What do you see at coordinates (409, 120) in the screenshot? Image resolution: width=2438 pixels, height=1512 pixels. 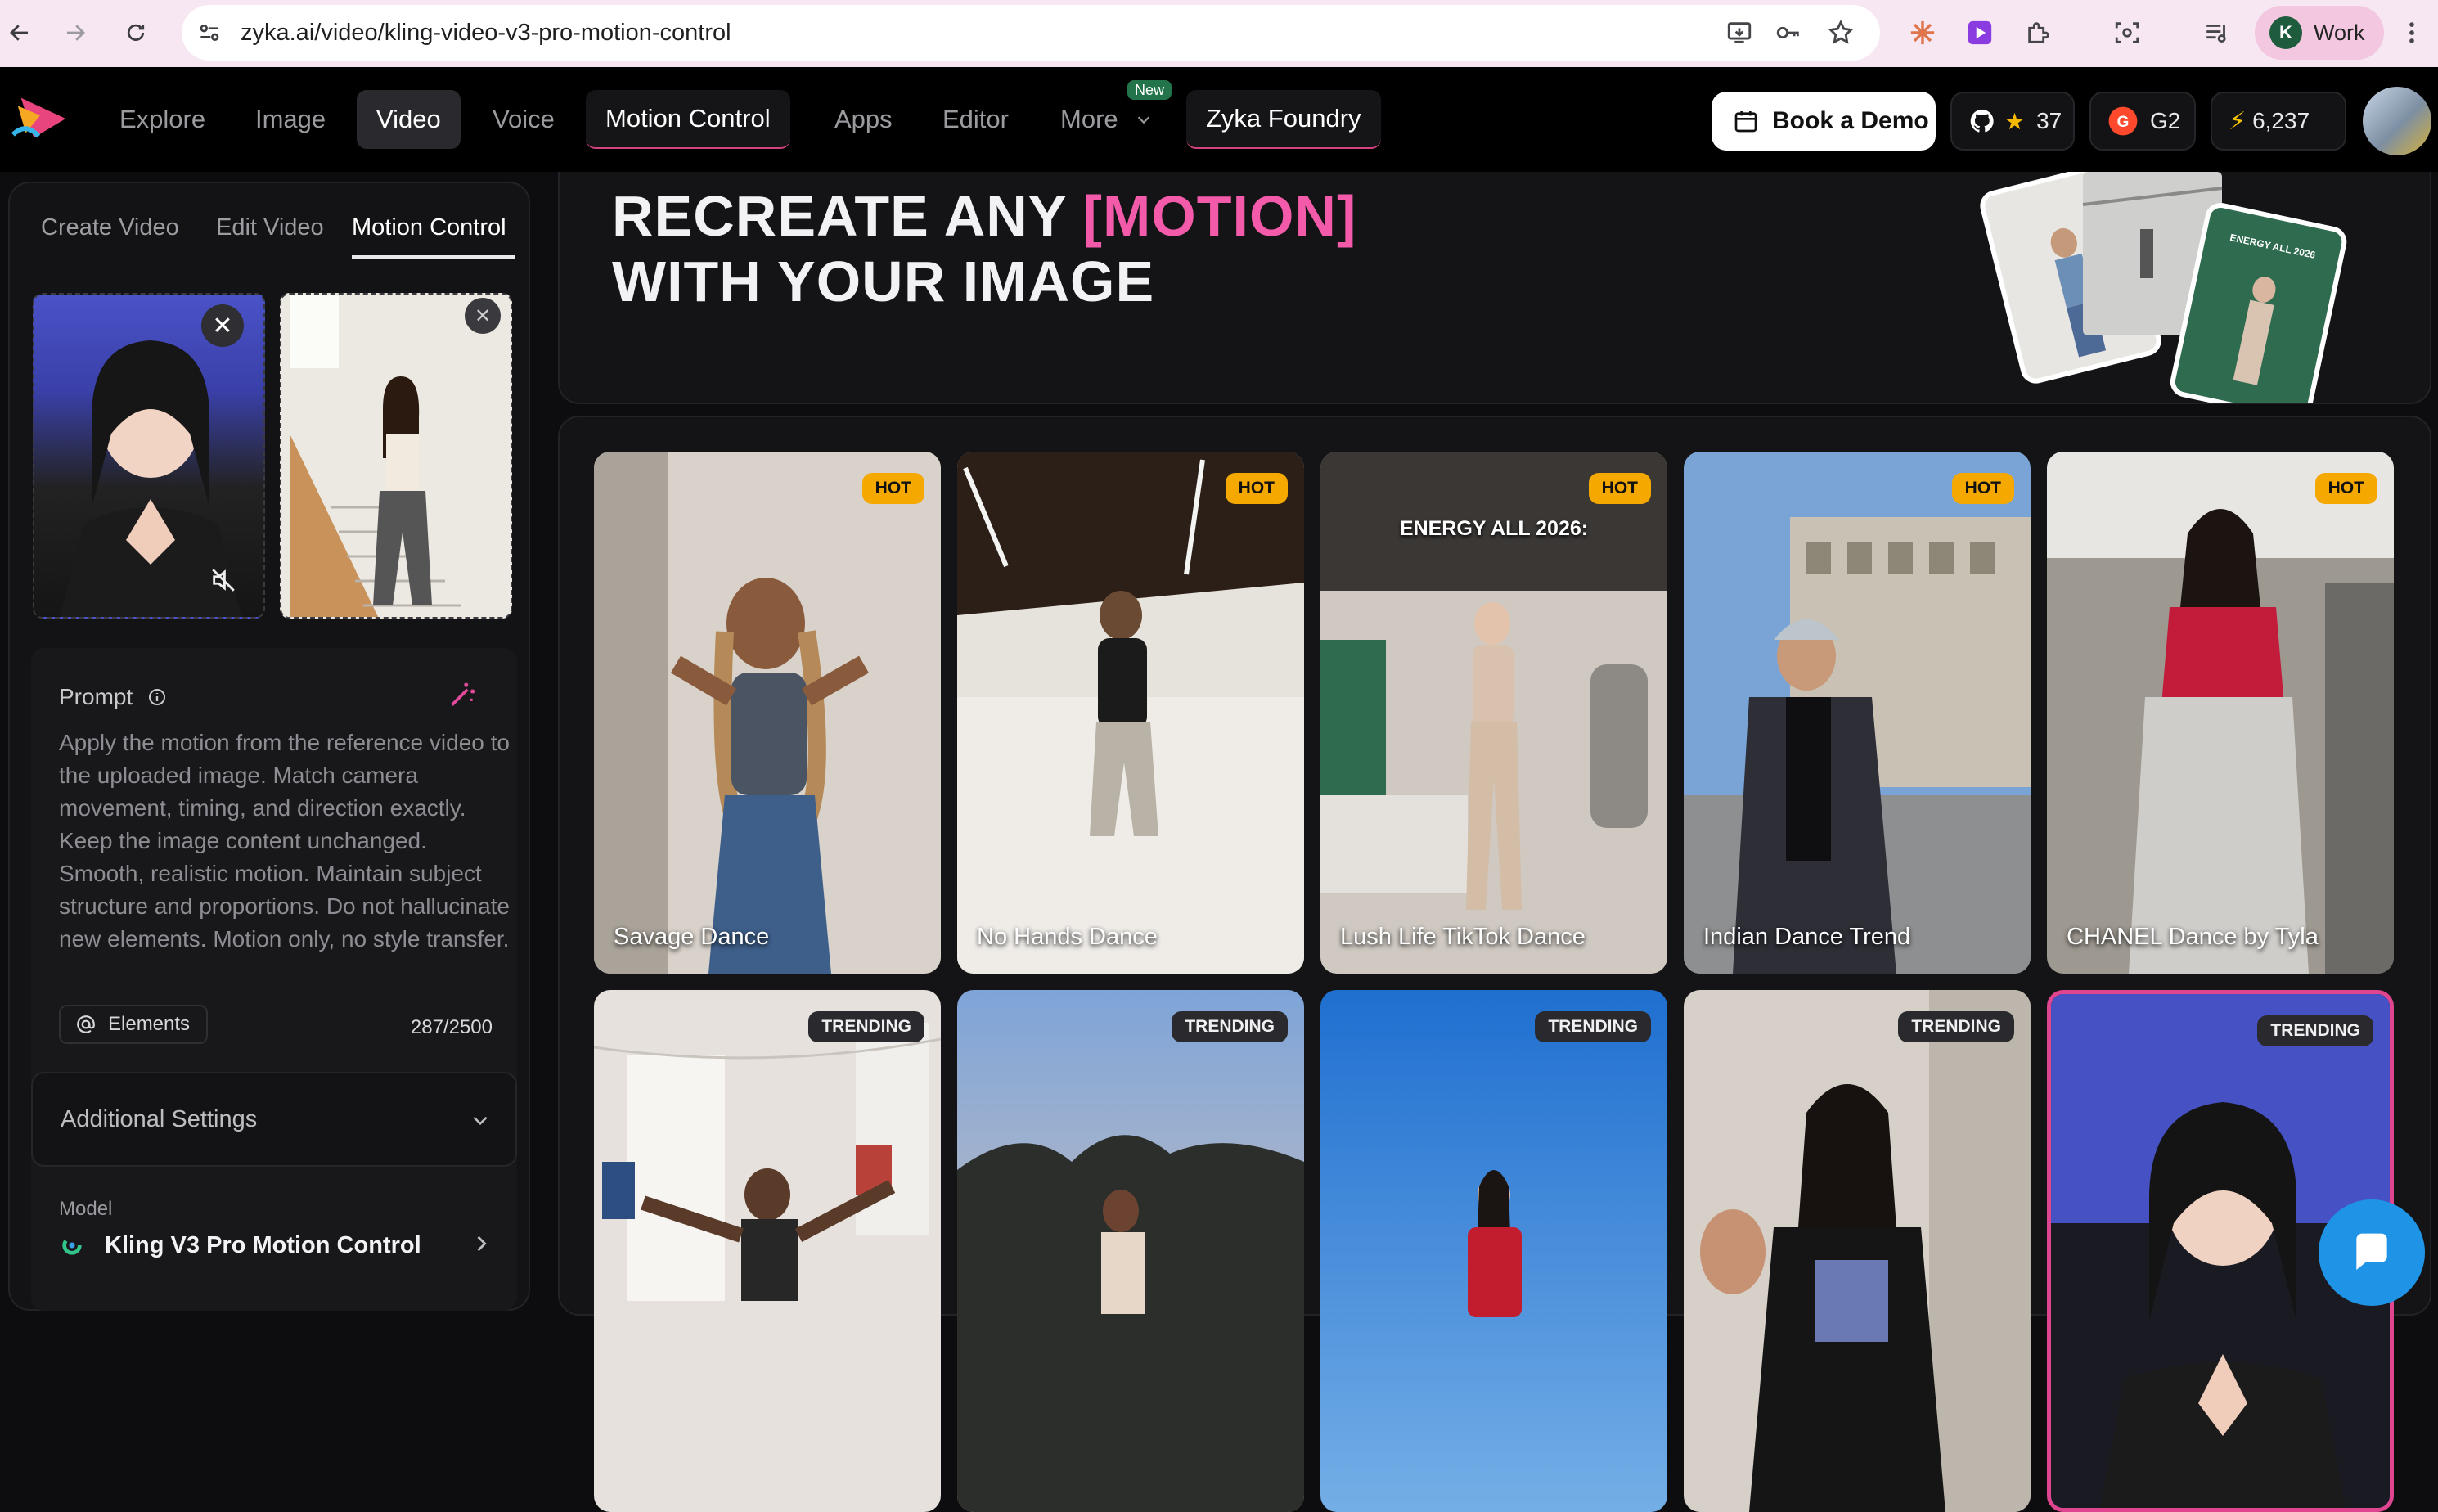 I see `nav-video: Video` at bounding box center [409, 120].